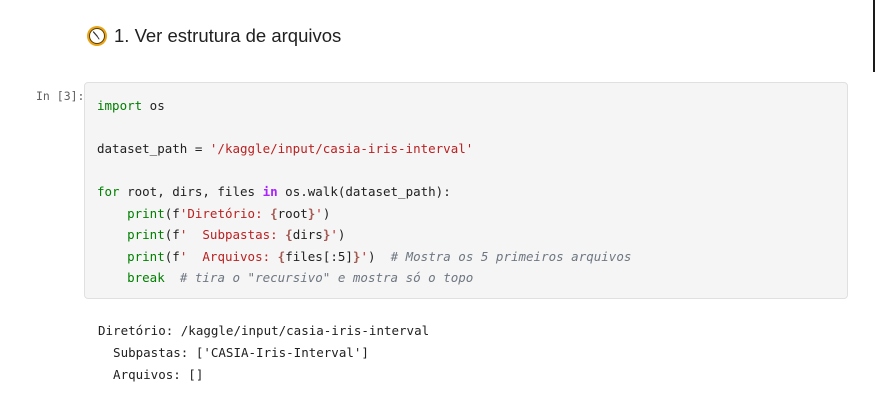 The image size is (877, 408). What do you see at coordinates (233, 352) in the screenshot?
I see `output-line: Subpastas: ['CASIA-Iris-Interval']` at bounding box center [233, 352].